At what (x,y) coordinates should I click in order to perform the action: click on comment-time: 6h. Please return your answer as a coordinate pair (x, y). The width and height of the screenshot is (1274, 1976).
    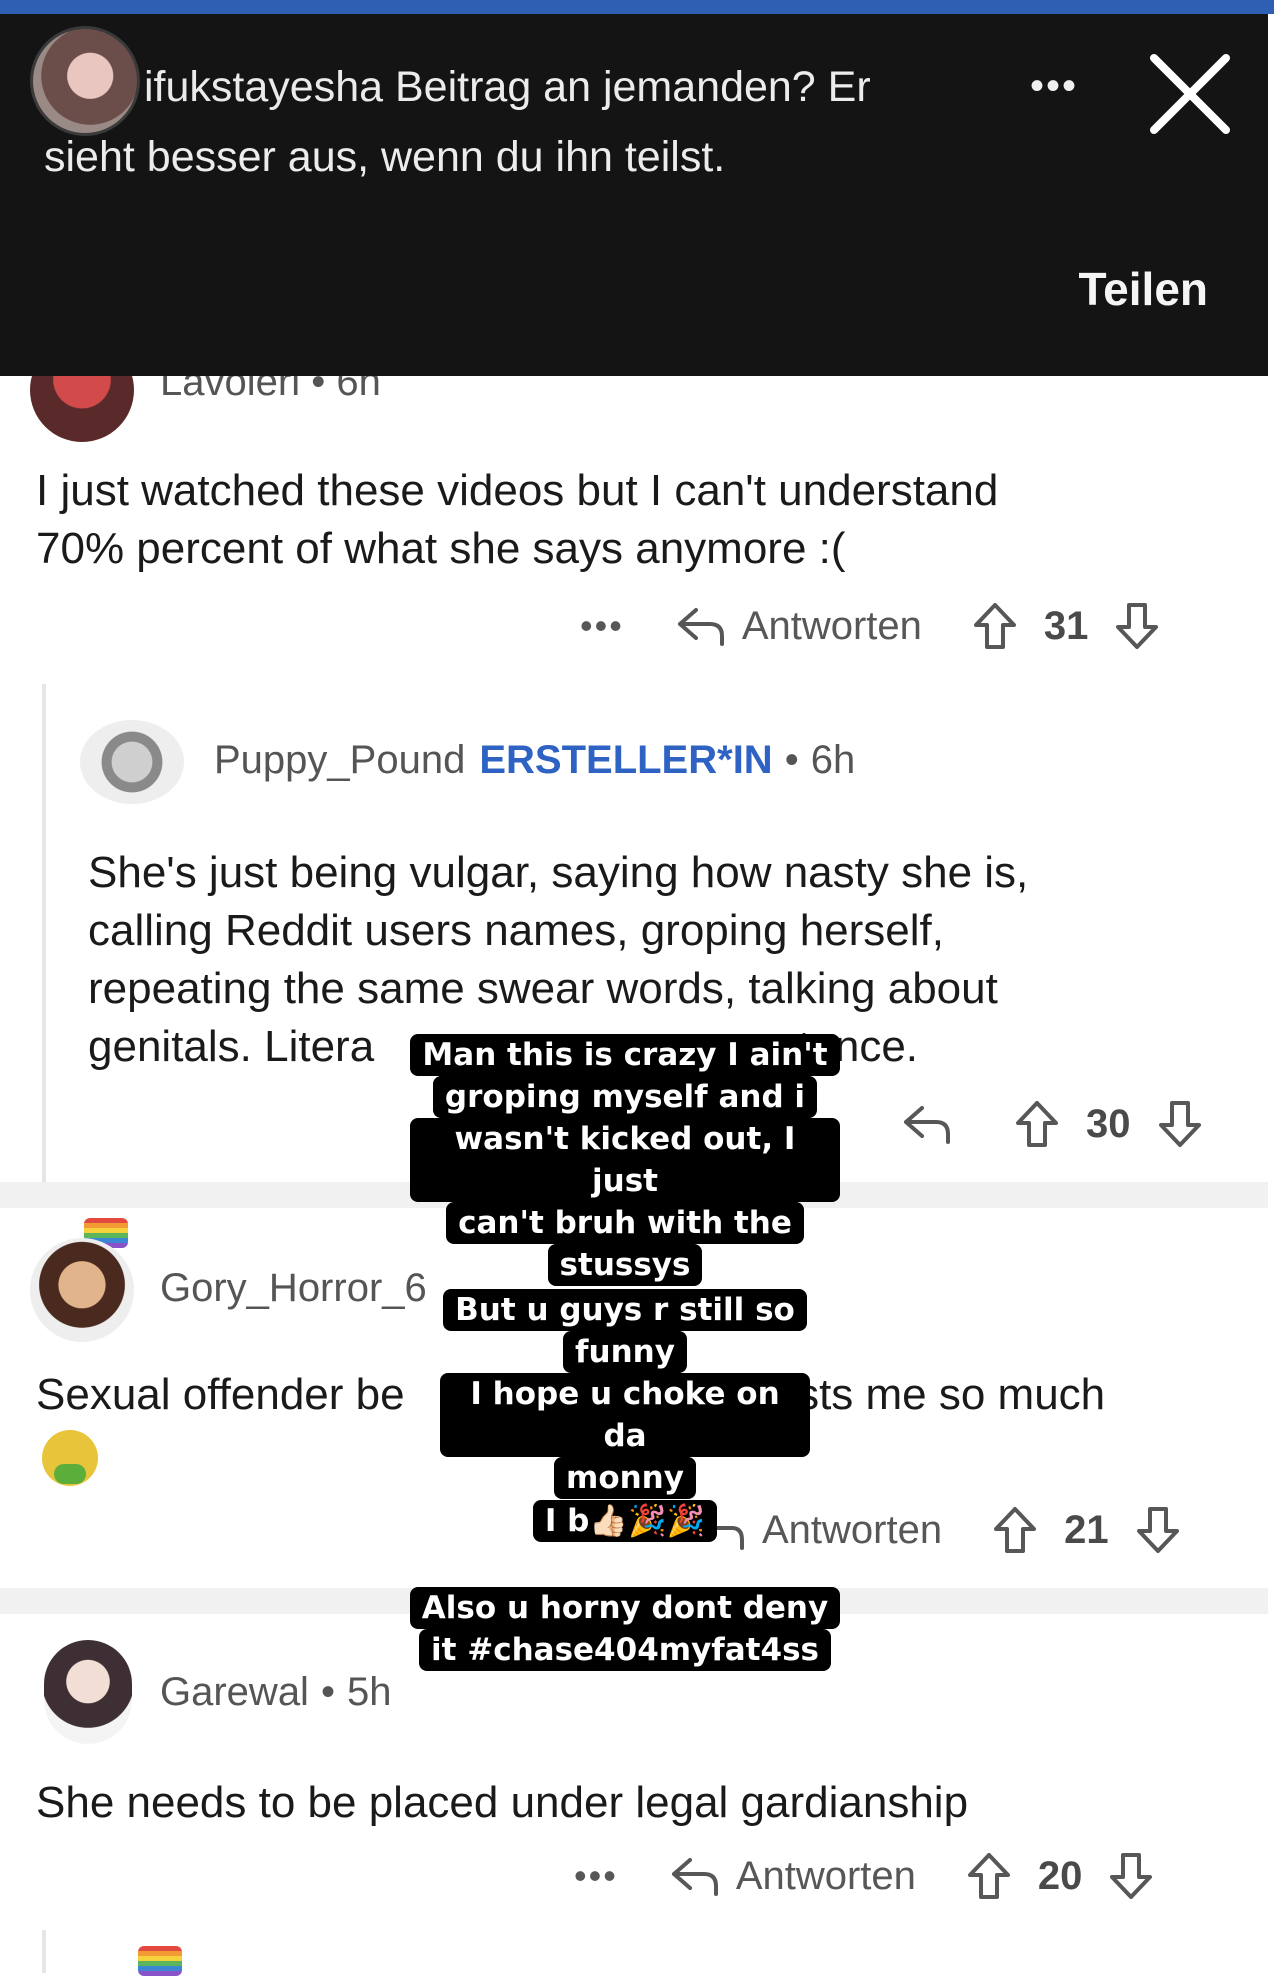
    Looking at the image, I should click on (833, 760).